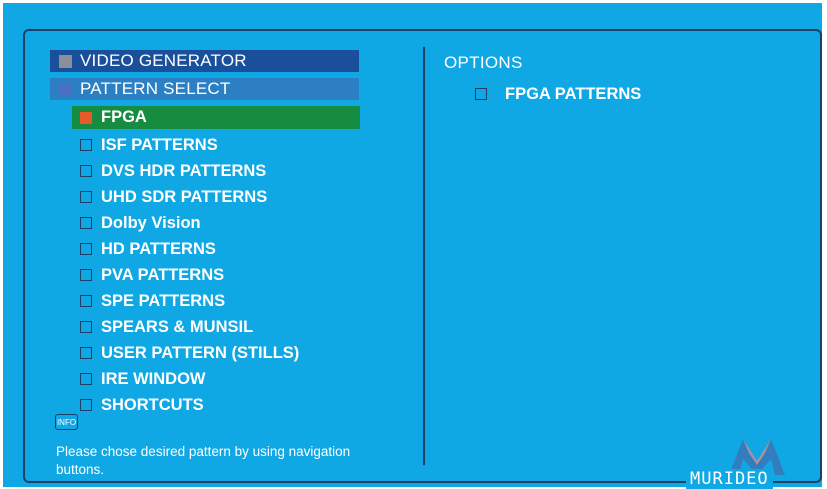  Describe the element at coordinates (65, 61) in the screenshot. I see `header-square-icon` at that location.